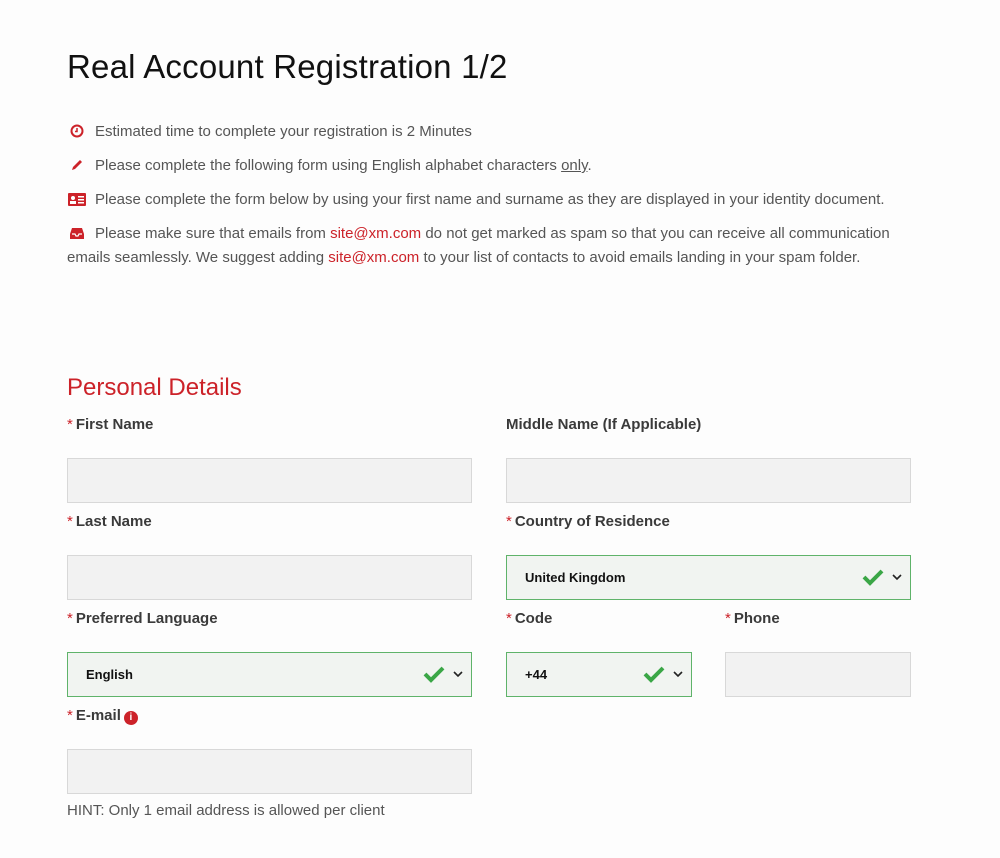 This screenshot has width=1000, height=858. I want to click on middle-name-field: Middle Name (If Applicable), so click(708, 459).